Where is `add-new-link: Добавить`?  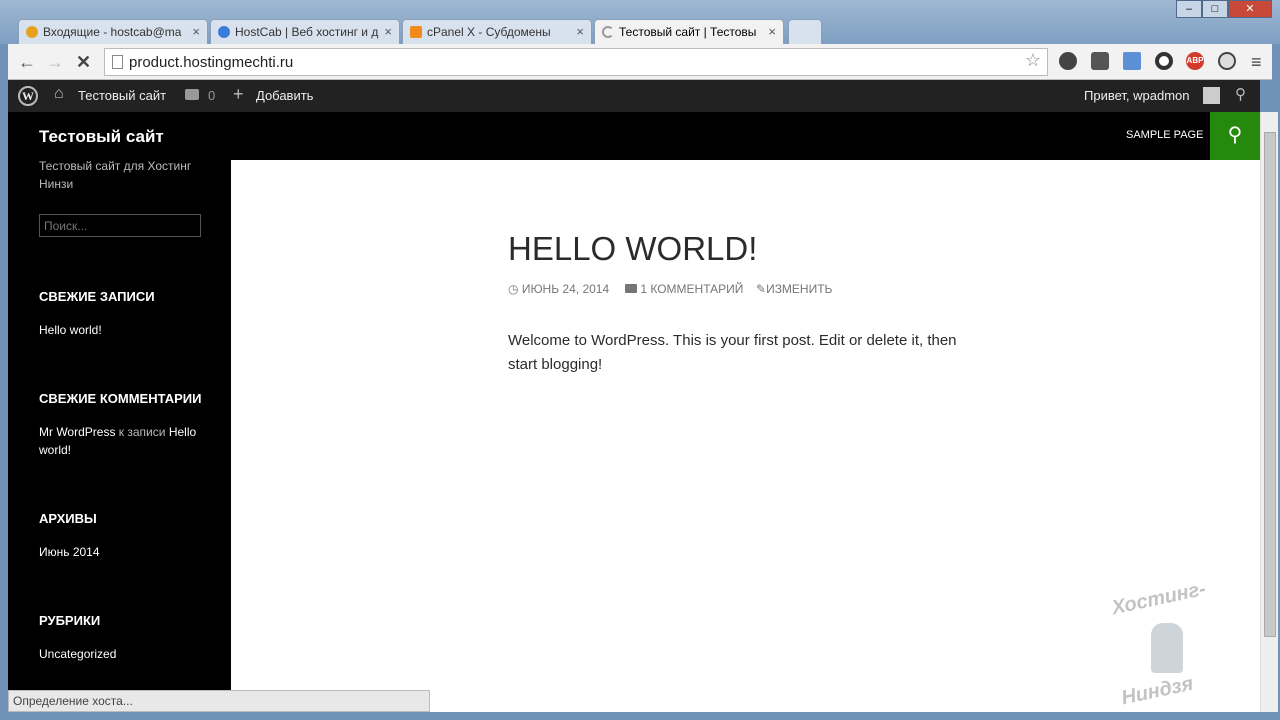
add-new-link: Добавить is located at coordinates (284, 95).